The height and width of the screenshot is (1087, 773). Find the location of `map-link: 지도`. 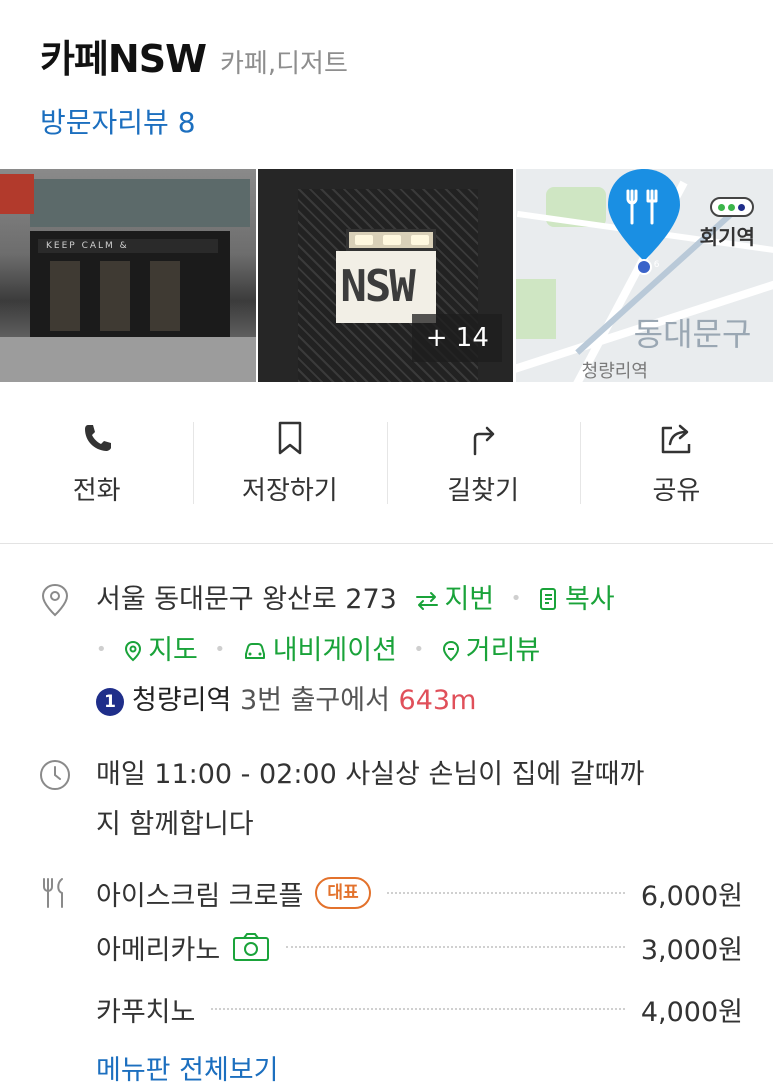

map-link: 지도 is located at coordinates (161, 650).